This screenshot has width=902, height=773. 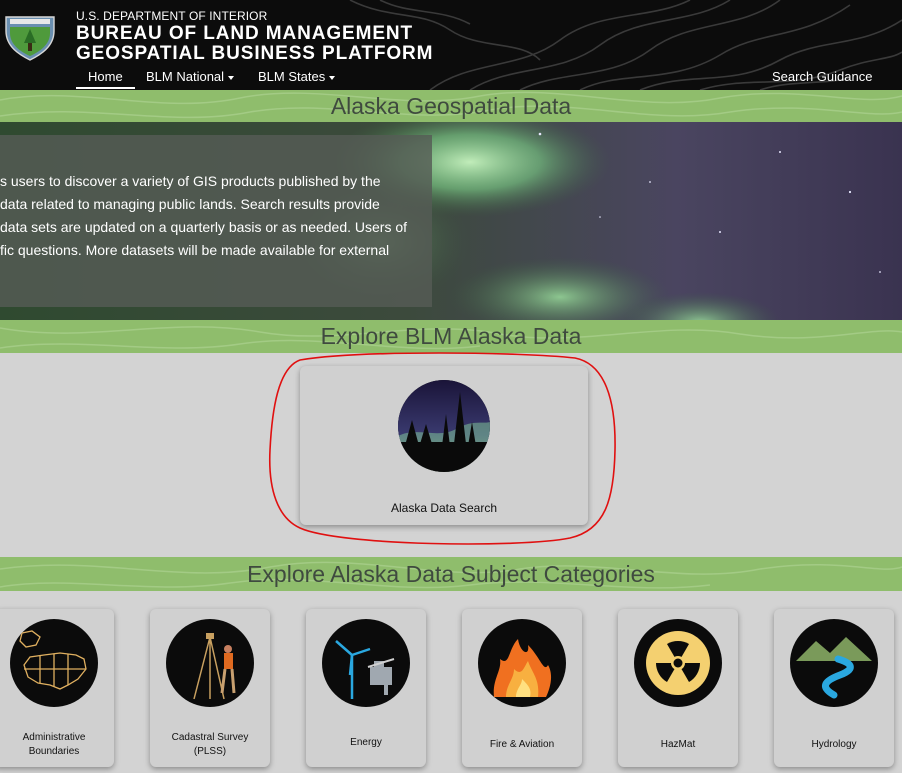 I want to click on explore-data-heading: Explore BLM Alaska Data, so click(x=451, y=336).